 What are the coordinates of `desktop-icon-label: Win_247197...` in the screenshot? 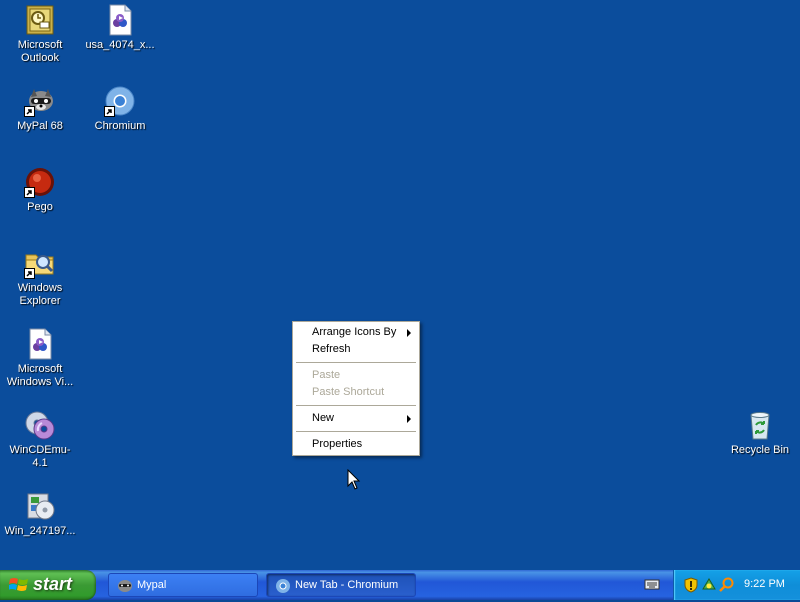 It's located at (40, 531).